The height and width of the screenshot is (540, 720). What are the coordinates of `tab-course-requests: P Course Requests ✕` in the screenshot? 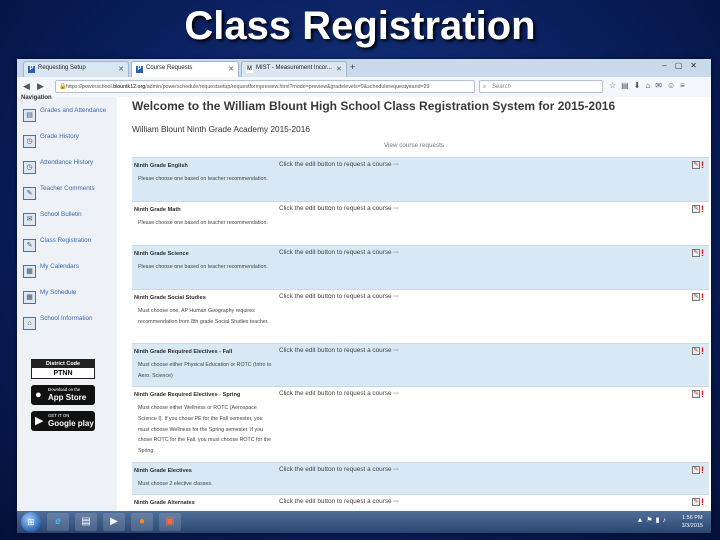 It's located at (185, 69).